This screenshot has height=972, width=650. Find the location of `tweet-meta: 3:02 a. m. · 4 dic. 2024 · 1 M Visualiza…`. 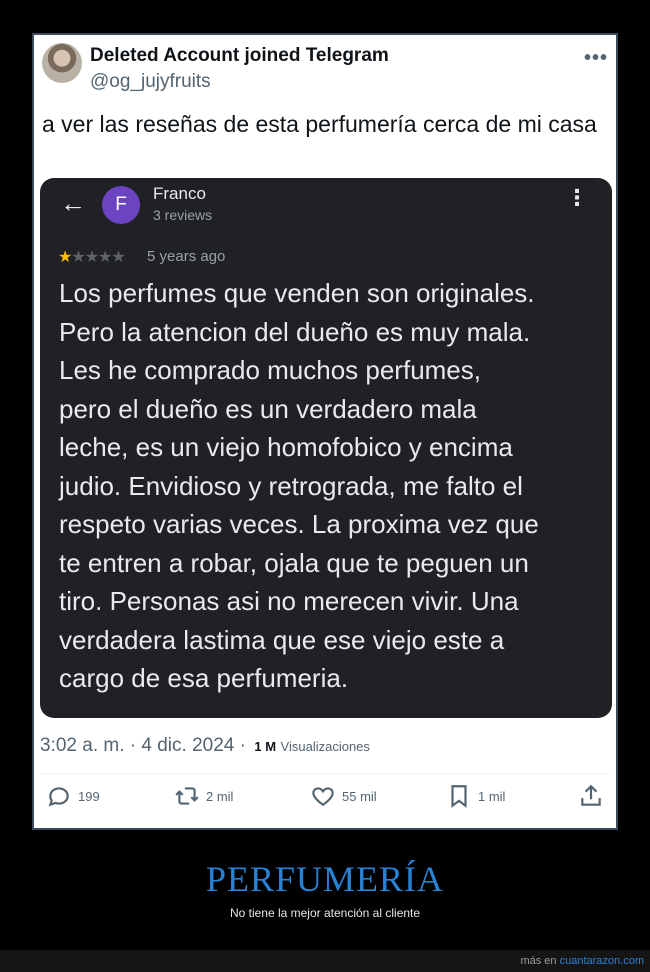

tweet-meta: 3:02 a. m. · 4 dic. 2024 · 1 M Visualiza… is located at coordinates (205, 746).